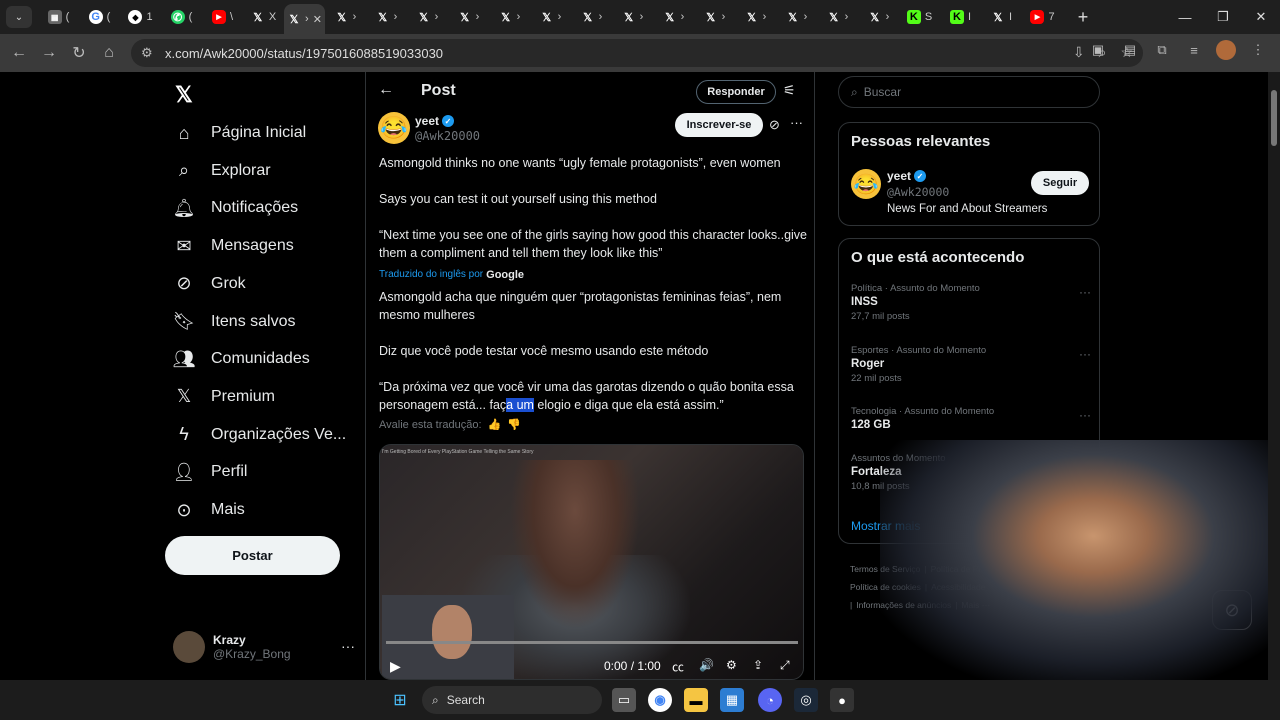 This screenshot has width=1280, height=720. Describe the element at coordinates (1194, 50) in the screenshot. I see `reading-list-icon: ≡` at that location.